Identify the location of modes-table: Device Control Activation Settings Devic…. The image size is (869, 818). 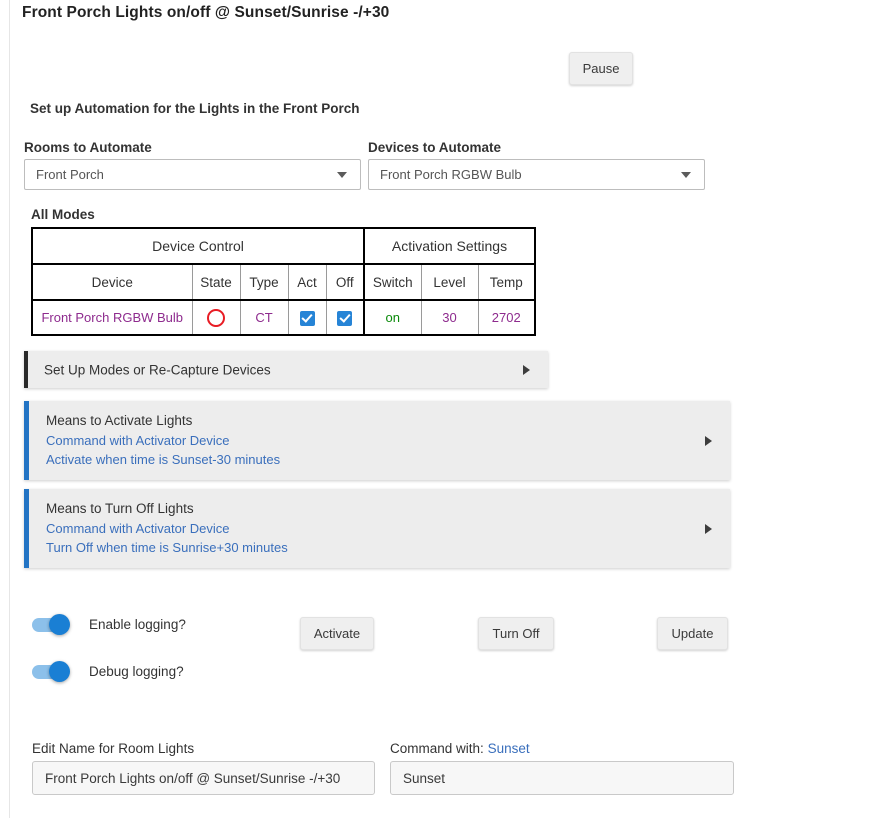
(283, 281).